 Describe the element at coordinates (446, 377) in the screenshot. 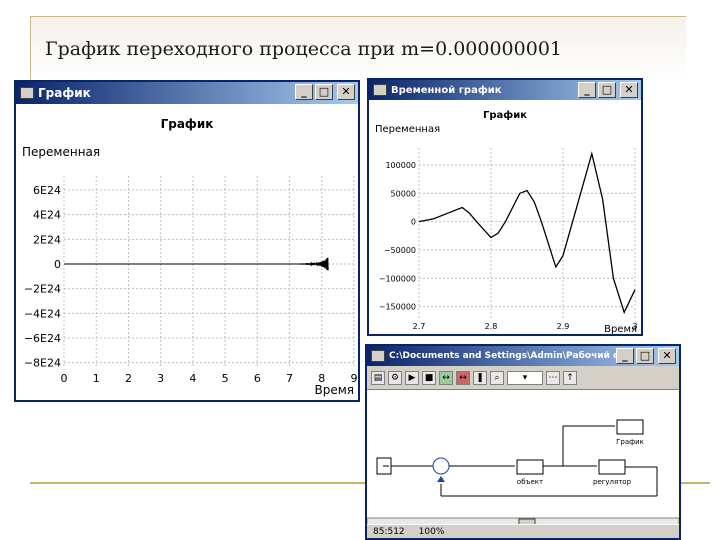

I see `connect-icon: ↔` at that location.